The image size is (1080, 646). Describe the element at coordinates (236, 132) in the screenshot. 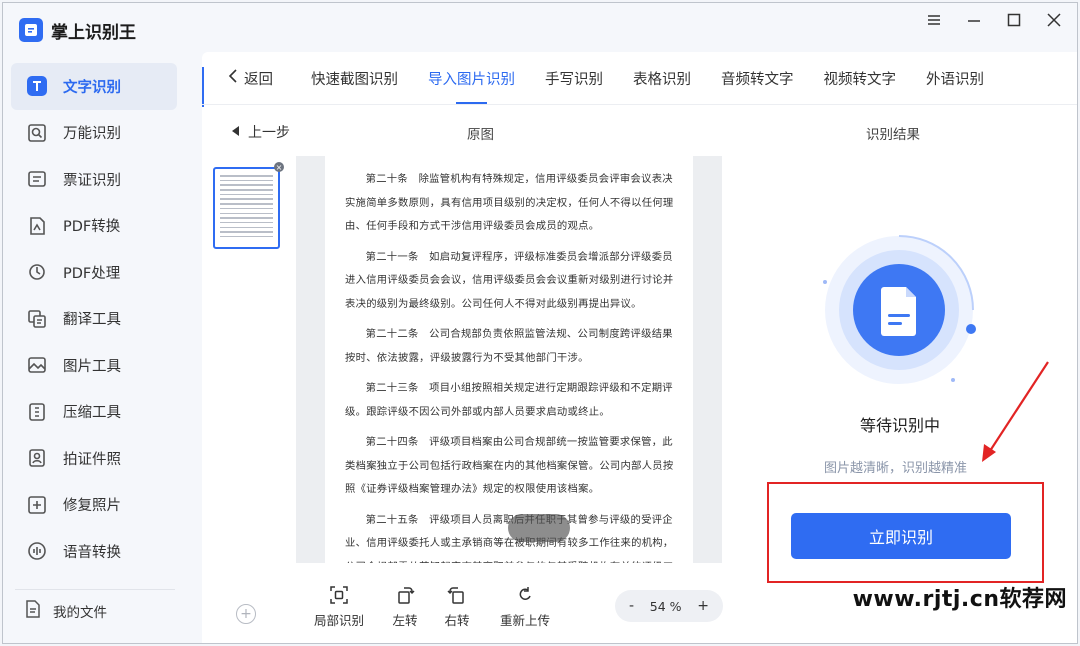

I see `caret-left-icon` at that location.